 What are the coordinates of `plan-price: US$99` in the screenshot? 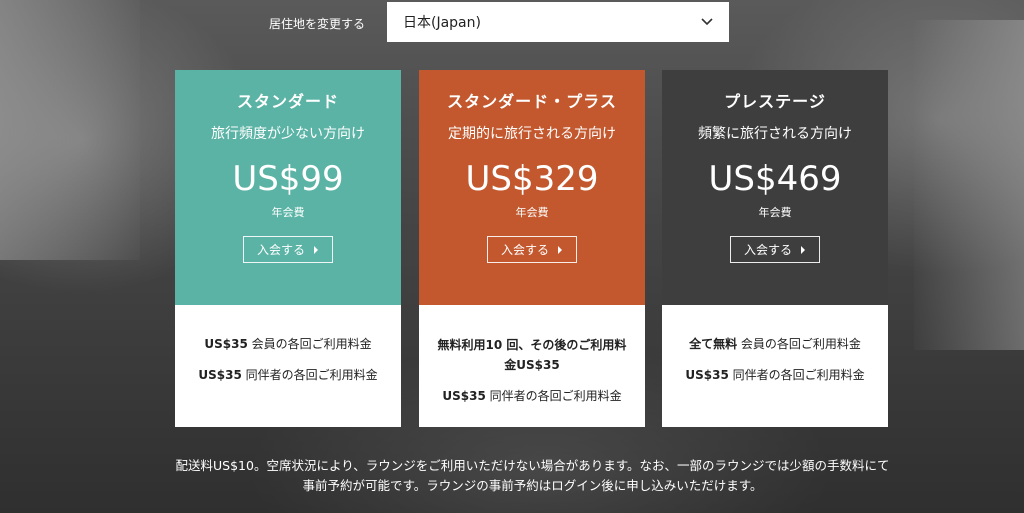 It's located at (288, 179).